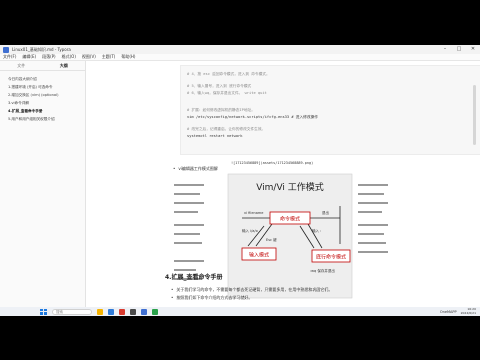 This screenshot has height=360, width=480. Describe the element at coordinates (144, 311) in the screenshot. I see `typora-taskbar-icon` at that location.